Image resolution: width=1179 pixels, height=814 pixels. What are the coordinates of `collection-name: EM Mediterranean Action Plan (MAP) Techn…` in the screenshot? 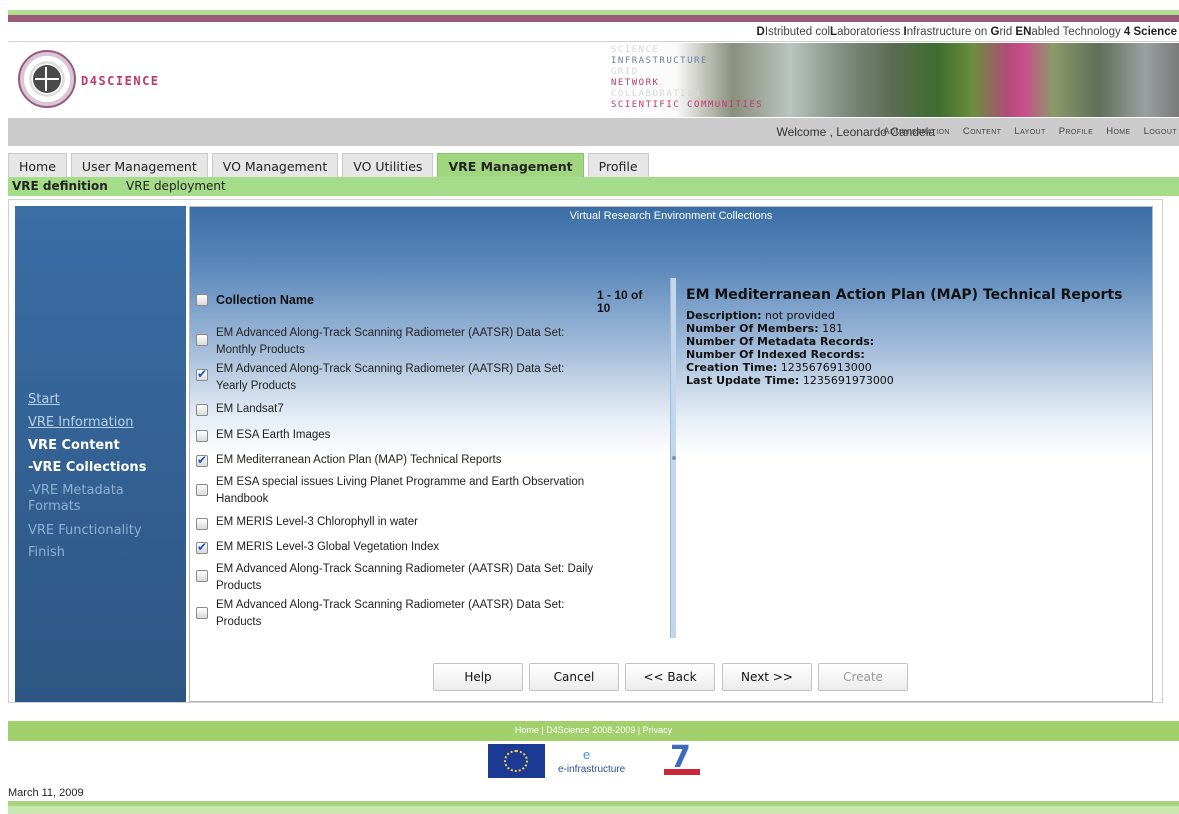 It's located at (359, 460).